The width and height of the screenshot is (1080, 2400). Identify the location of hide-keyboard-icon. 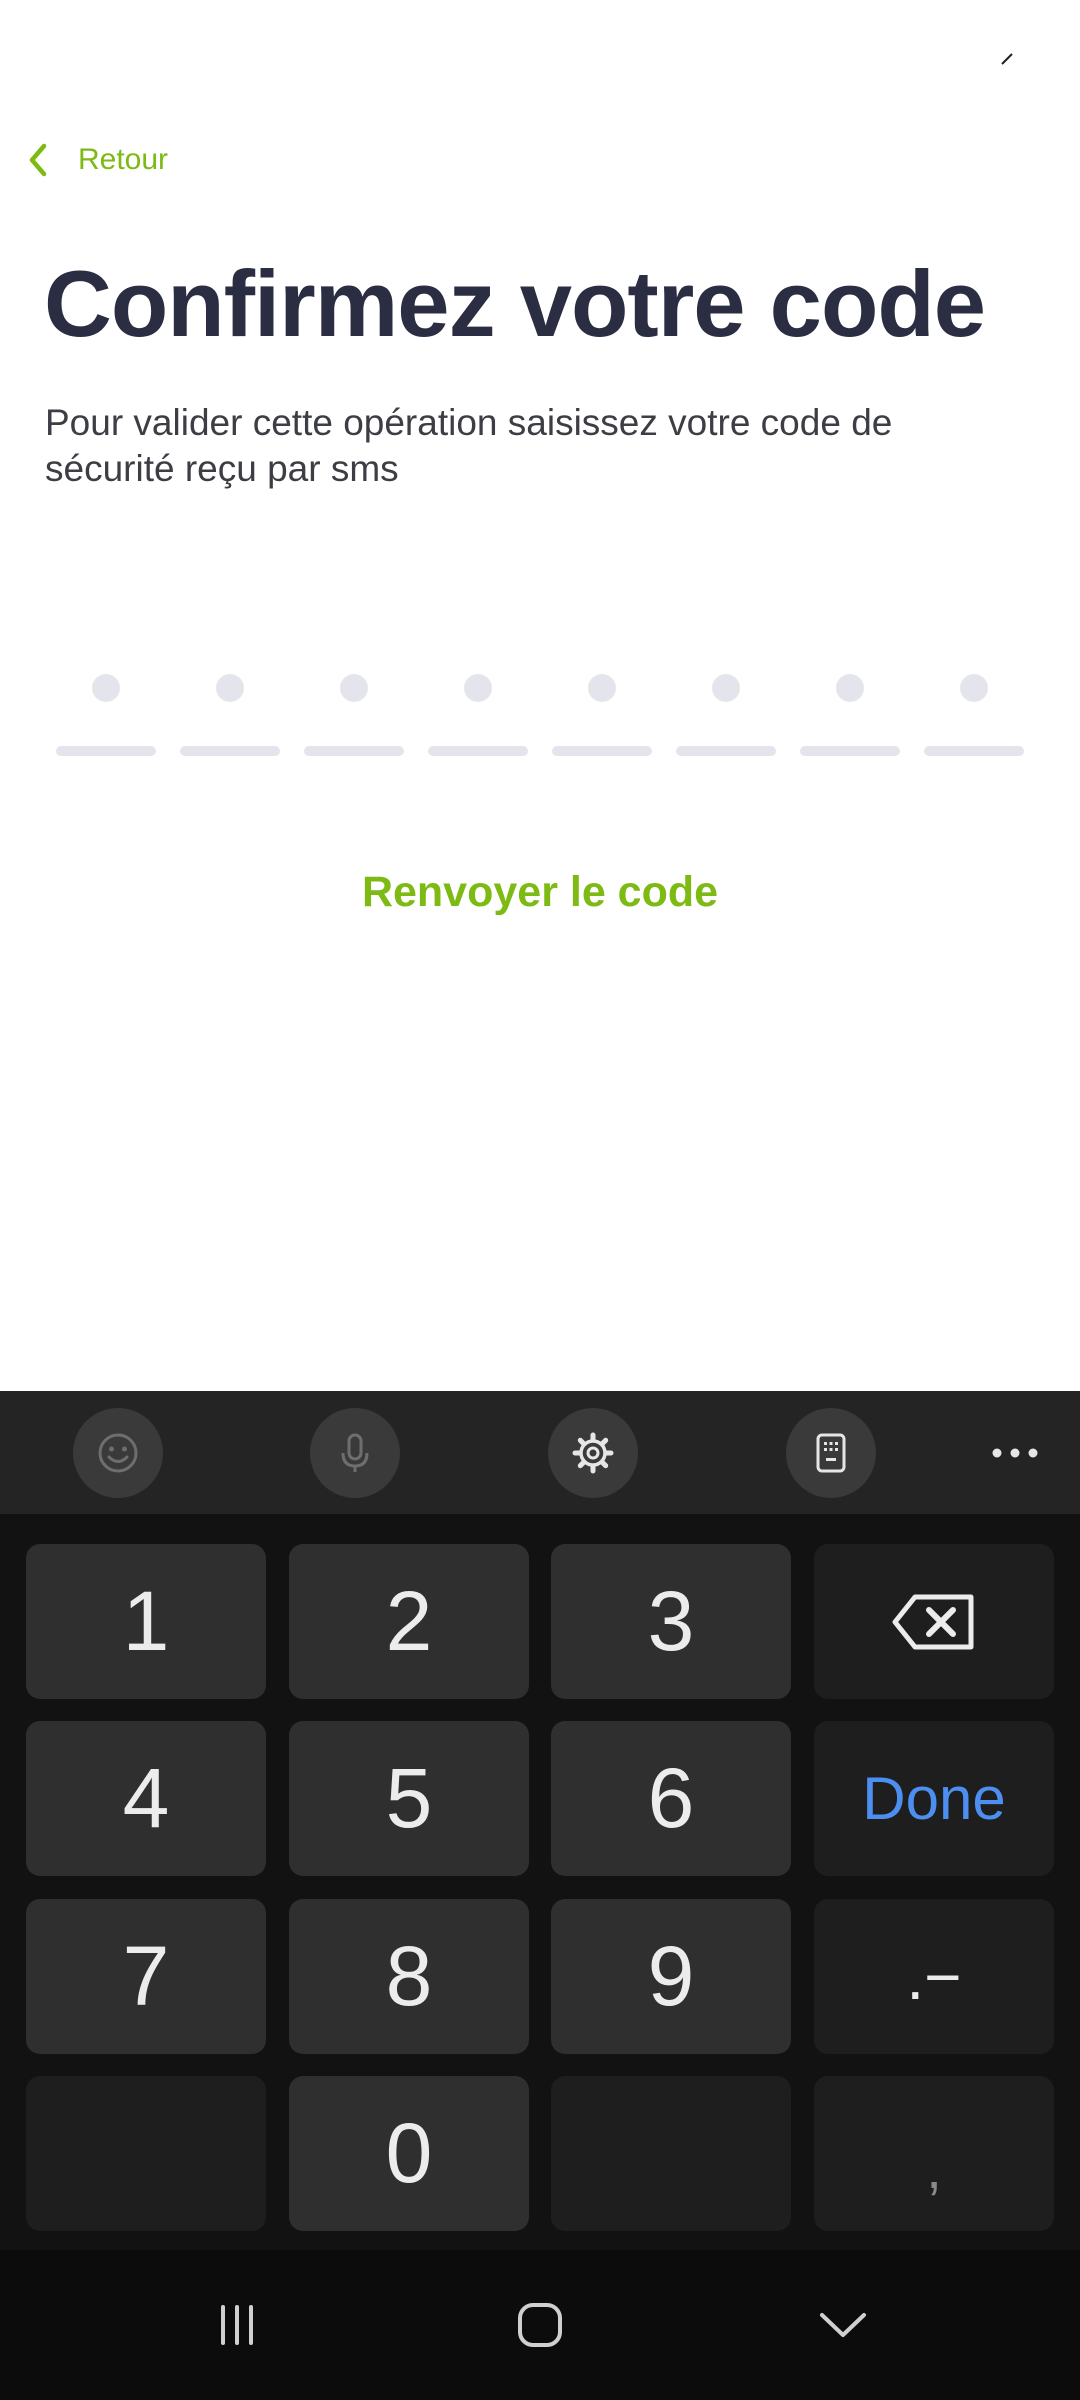
(843, 2325).